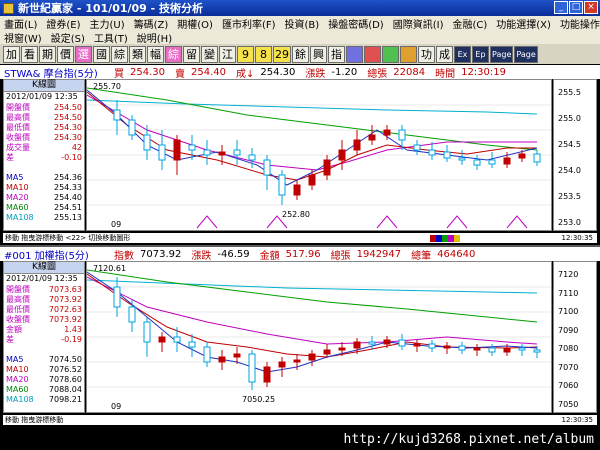 Image resolution: width=600 pixels, height=450 pixels. I want to click on watermark-url: http://kujd3268.pixnet.net/album, so click(468, 439).